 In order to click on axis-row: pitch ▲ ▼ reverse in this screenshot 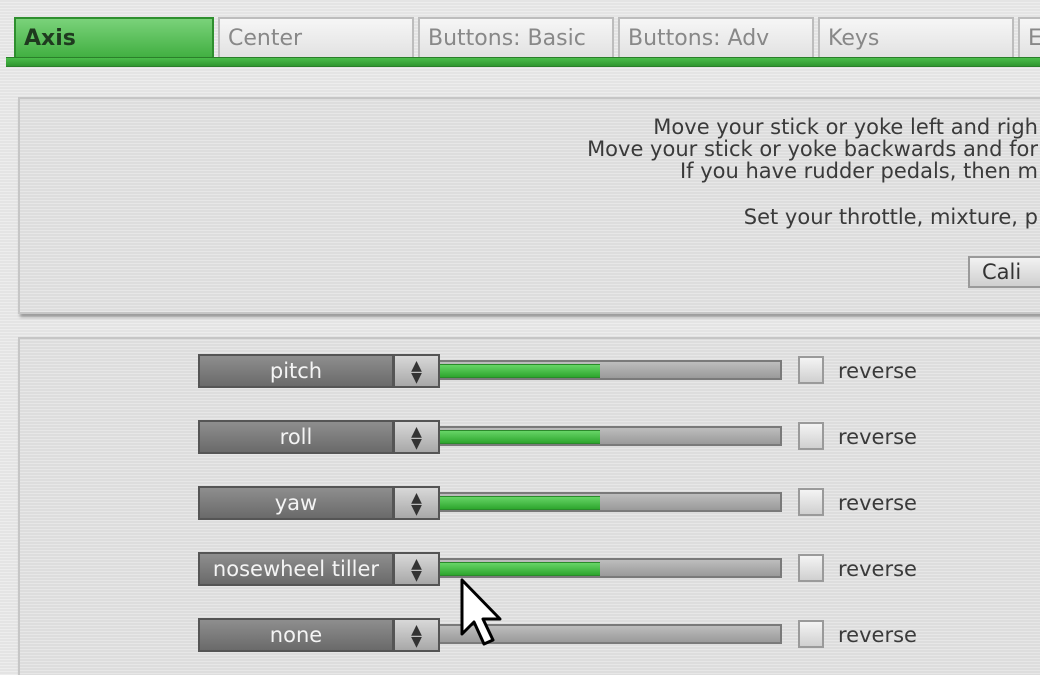, I will do `click(578, 371)`.